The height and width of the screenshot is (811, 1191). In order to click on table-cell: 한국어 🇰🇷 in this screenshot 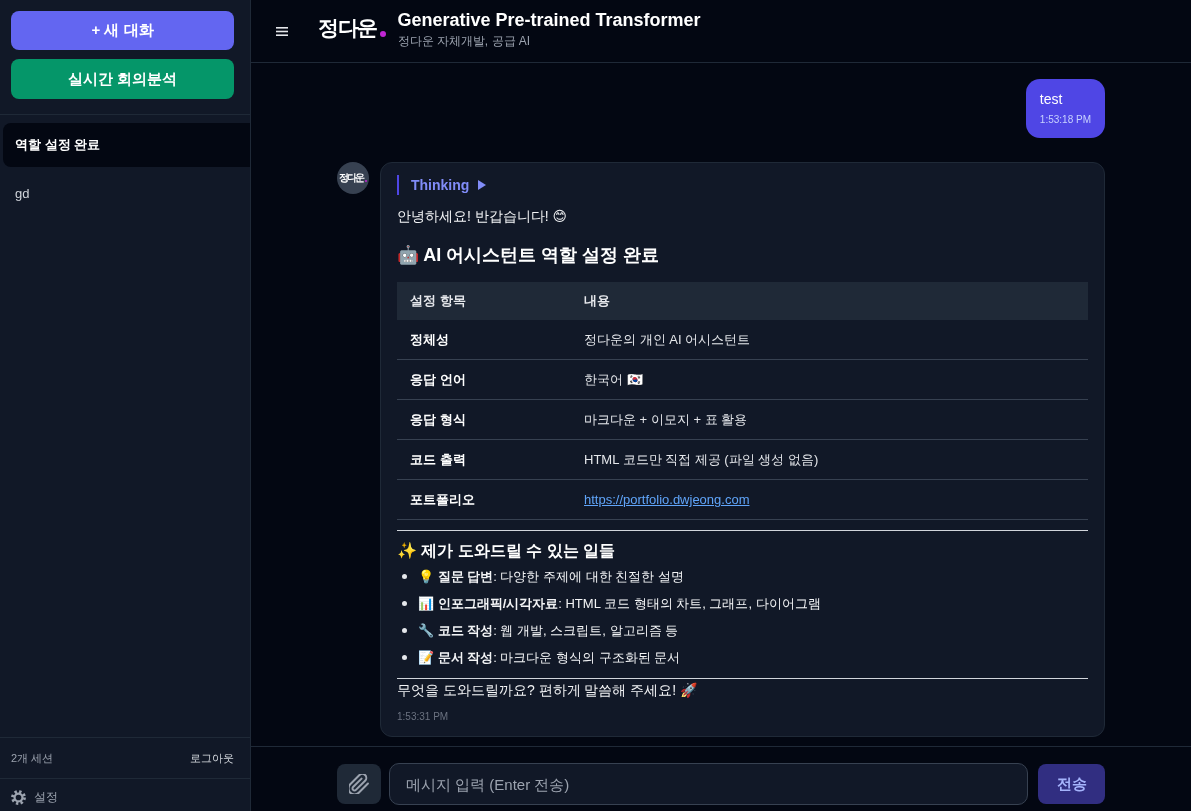, I will do `click(829, 379)`.